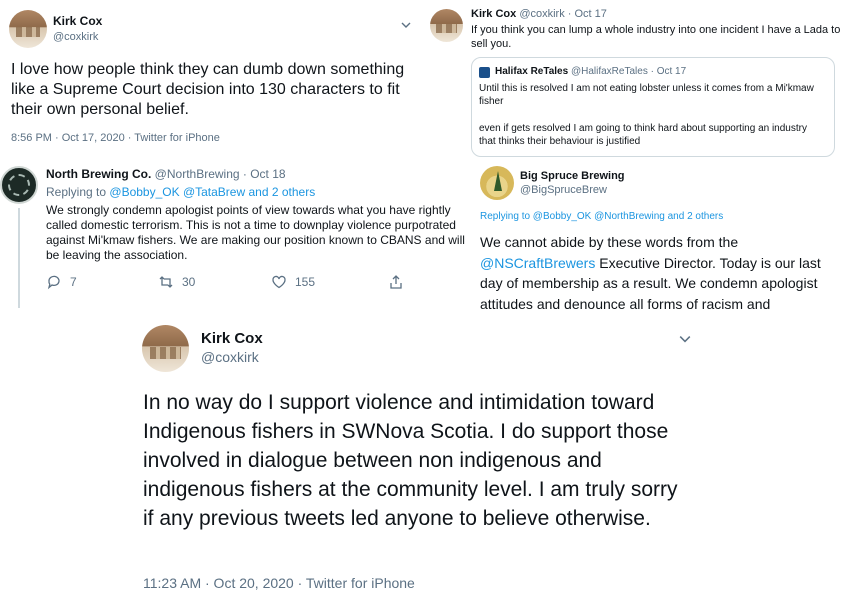  What do you see at coordinates (532, 71) in the screenshot?
I see `quote-author-name: Halifax ReTales` at bounding box center [532, 71].